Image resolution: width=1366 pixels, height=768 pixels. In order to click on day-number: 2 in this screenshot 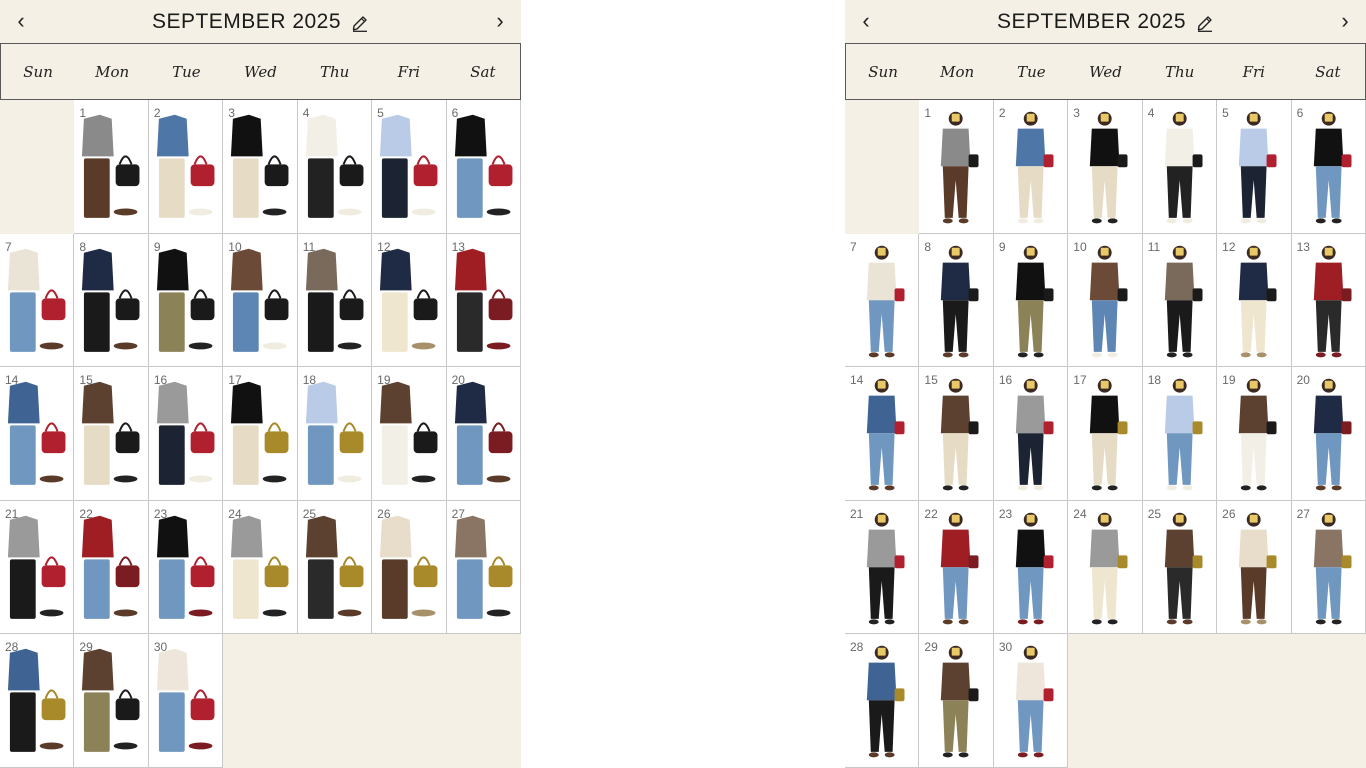, I will do `click(157, 113)`.